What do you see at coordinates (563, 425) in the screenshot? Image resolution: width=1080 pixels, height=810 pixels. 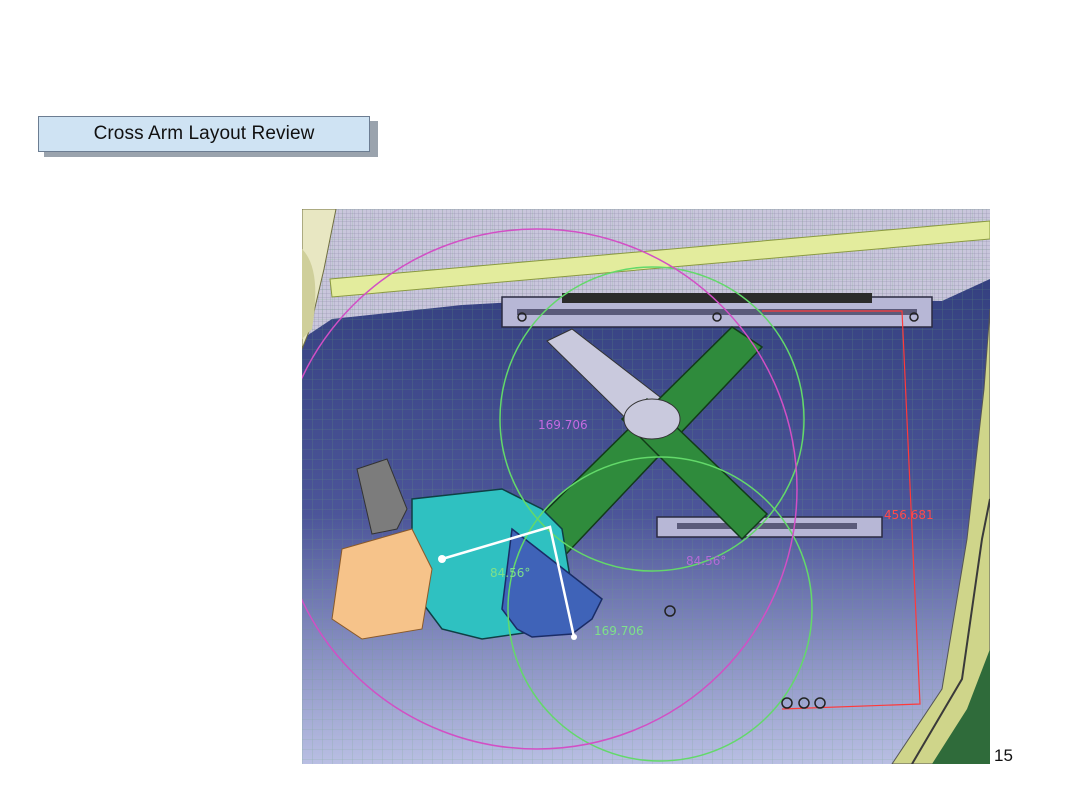 I see `dim-upper-arm-length: 169.706` at bounding box center [563, 425].